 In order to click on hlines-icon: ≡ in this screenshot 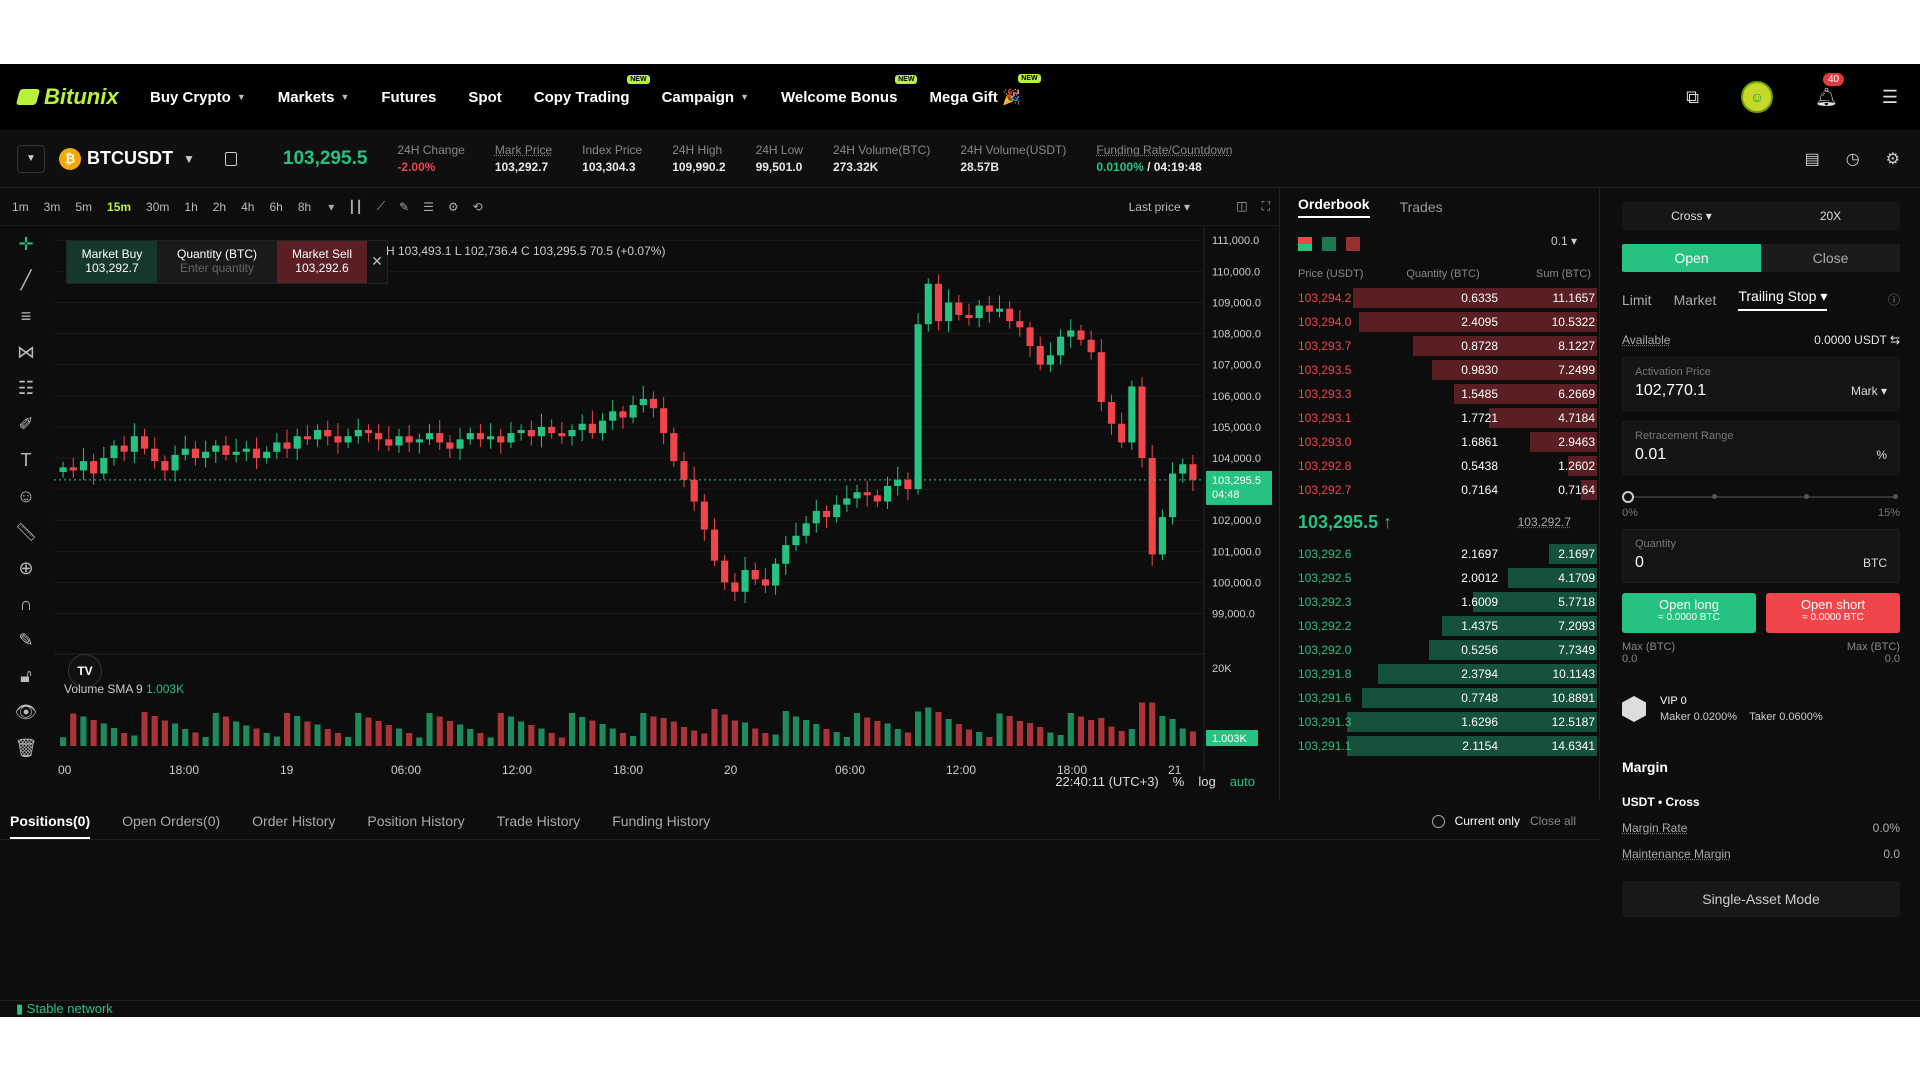, I will do `click(26, 316)`.